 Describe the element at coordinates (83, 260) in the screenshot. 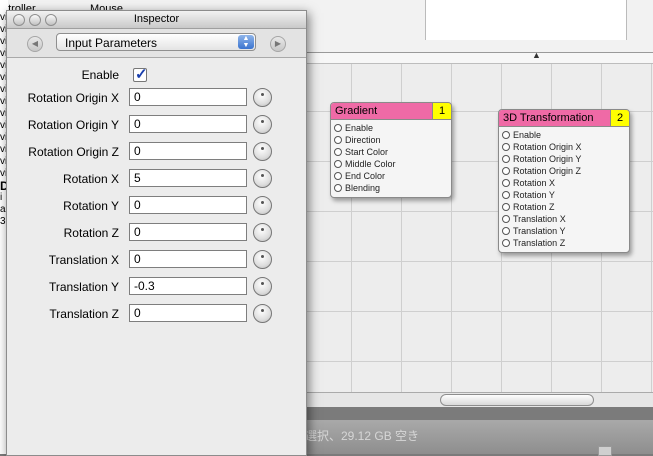

I see `param-label-translation-x: Translation X` at that location.